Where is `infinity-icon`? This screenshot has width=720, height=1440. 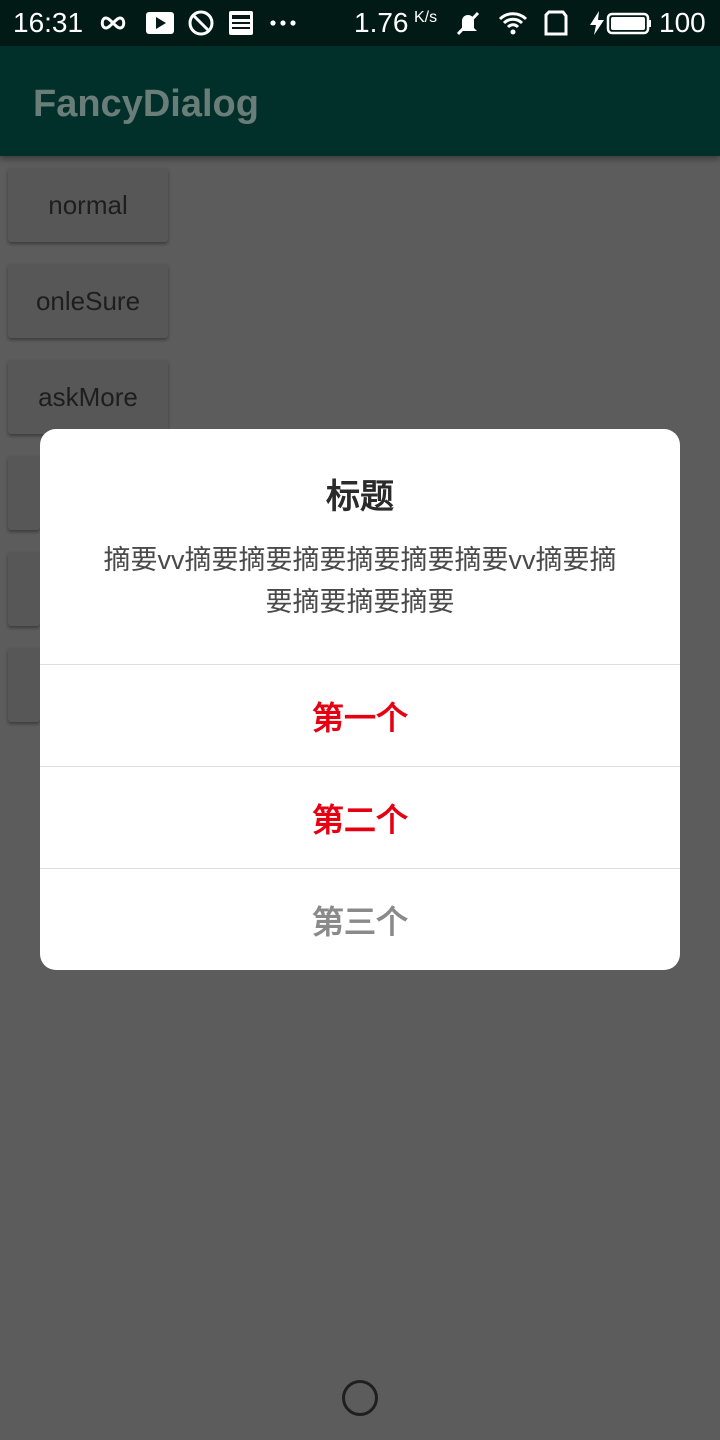
infinity-icon is located at coordinates (113, 23).